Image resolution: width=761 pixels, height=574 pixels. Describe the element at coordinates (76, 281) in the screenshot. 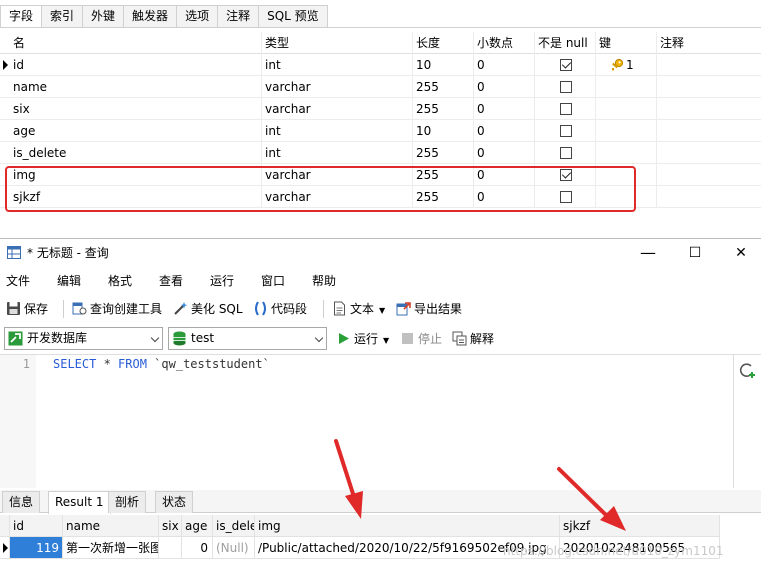

I see `menu-edit: 编辑` at that location.